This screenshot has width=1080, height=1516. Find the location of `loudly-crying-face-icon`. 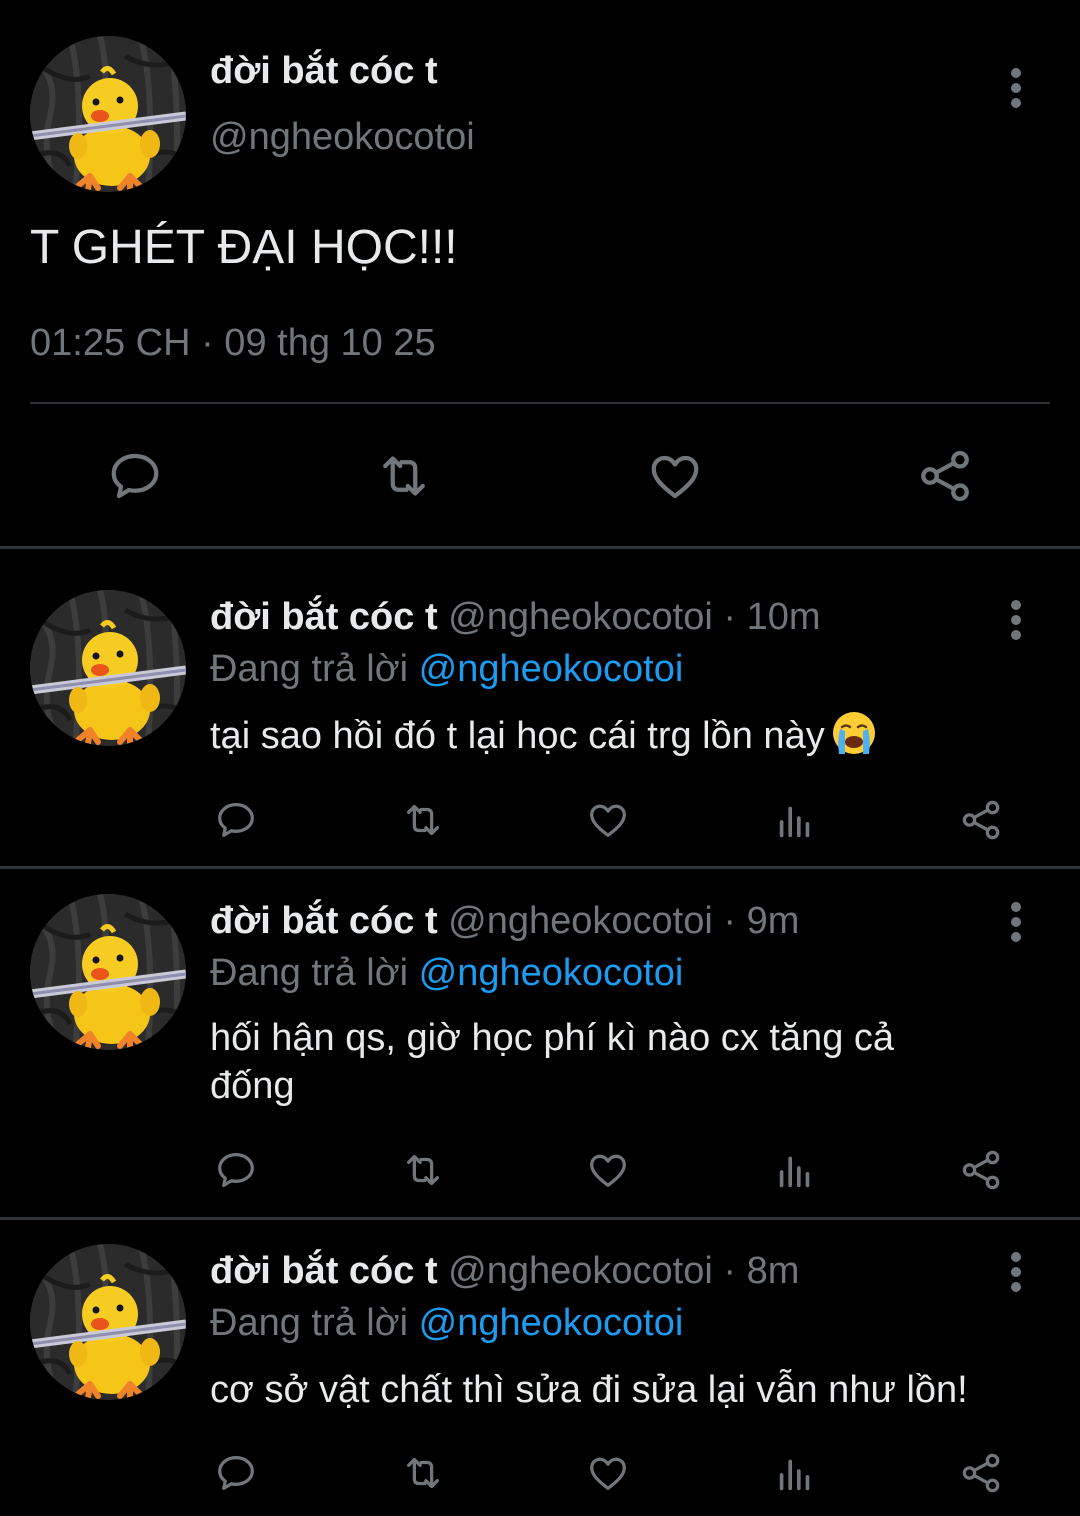

loudly-crying-face-icon is located at coordinates (853, 733).